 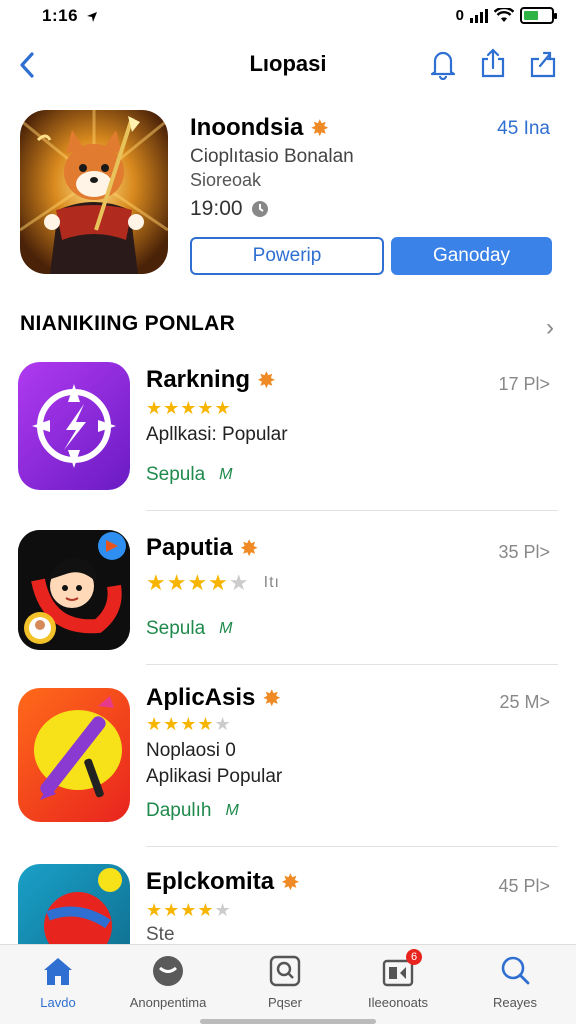 I want to click on tab-updates: 6 Ileeonoats, so click(x=398, y=979).